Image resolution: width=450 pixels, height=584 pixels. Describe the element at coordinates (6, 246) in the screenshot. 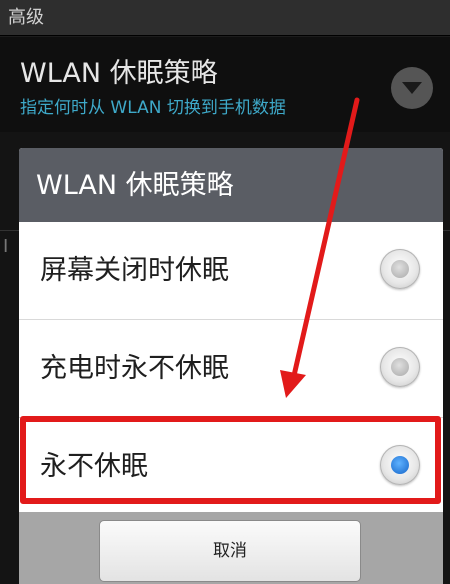

I see `background-edge-text: I` at that location.